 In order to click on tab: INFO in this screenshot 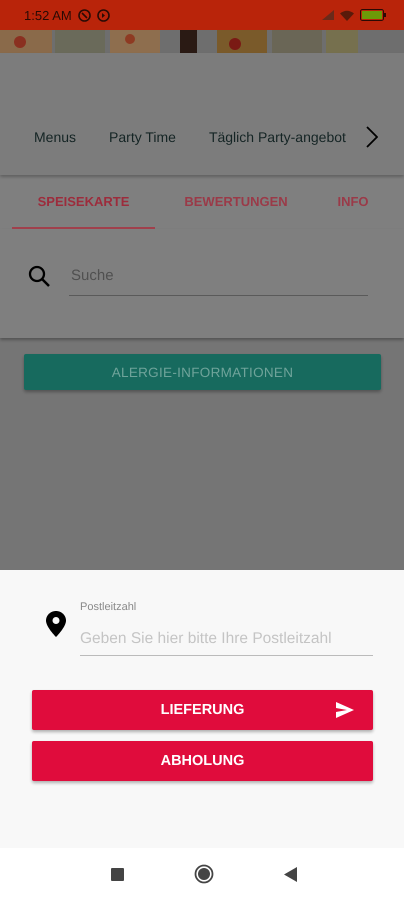, I will do `click(353, 202)`.